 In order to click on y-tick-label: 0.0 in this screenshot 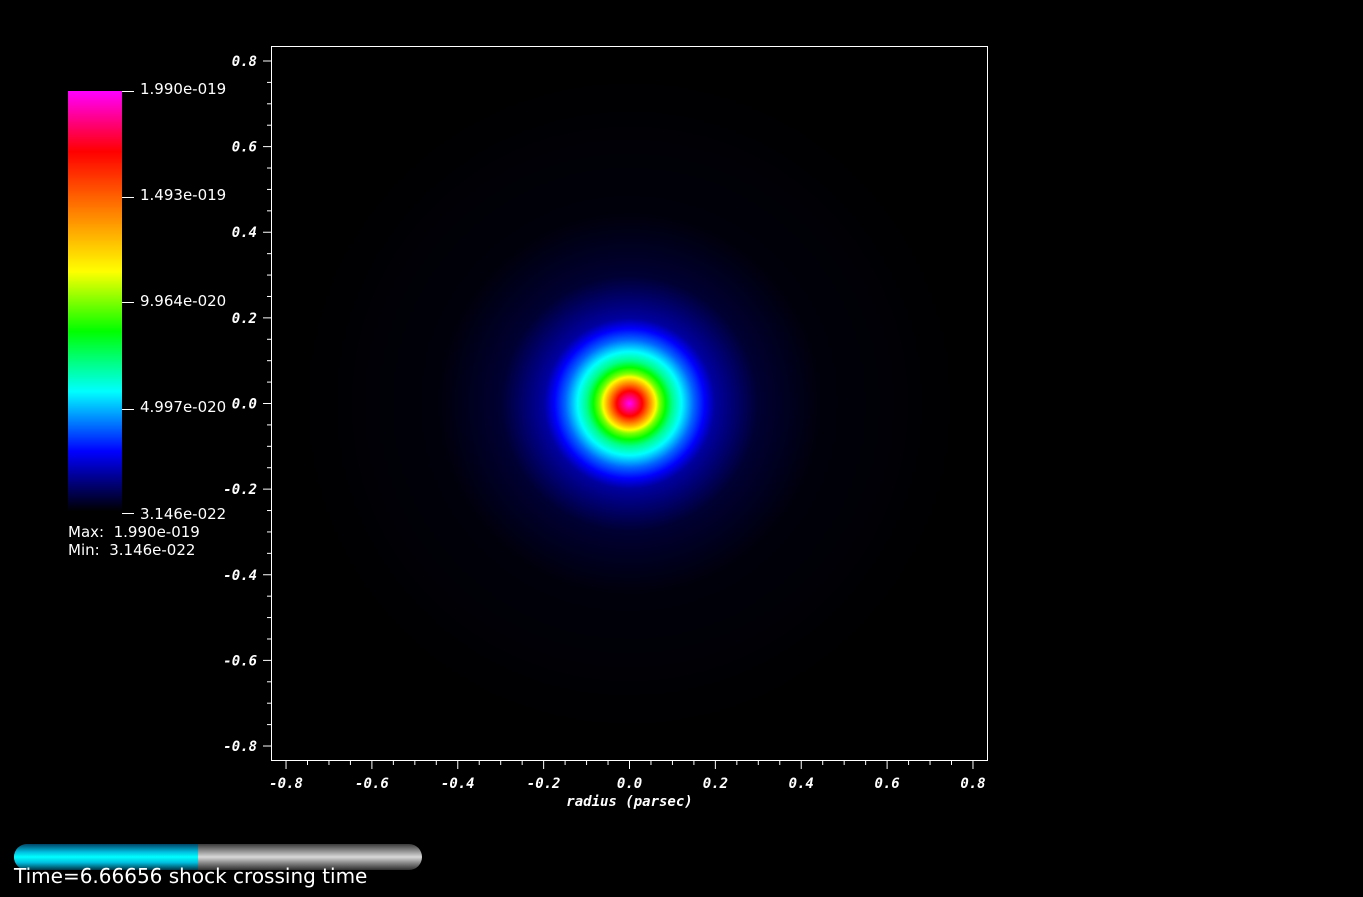, I will do `click(244, 405)`.